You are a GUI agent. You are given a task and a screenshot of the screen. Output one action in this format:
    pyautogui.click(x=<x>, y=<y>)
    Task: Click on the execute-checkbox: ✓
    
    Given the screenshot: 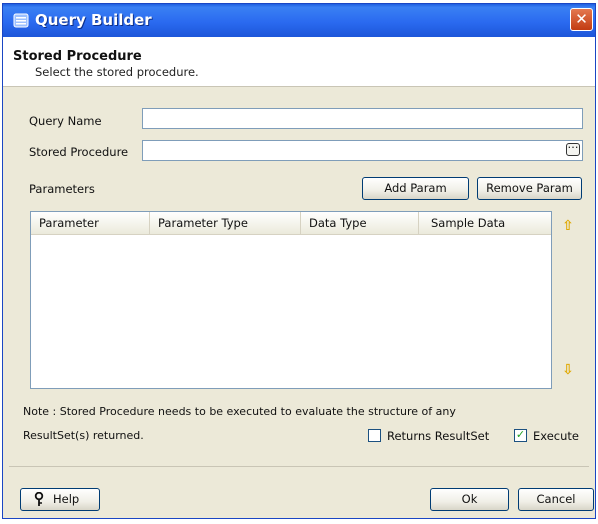 What is the action you would take?
    pyautogui.click(x=520, y=435)
    